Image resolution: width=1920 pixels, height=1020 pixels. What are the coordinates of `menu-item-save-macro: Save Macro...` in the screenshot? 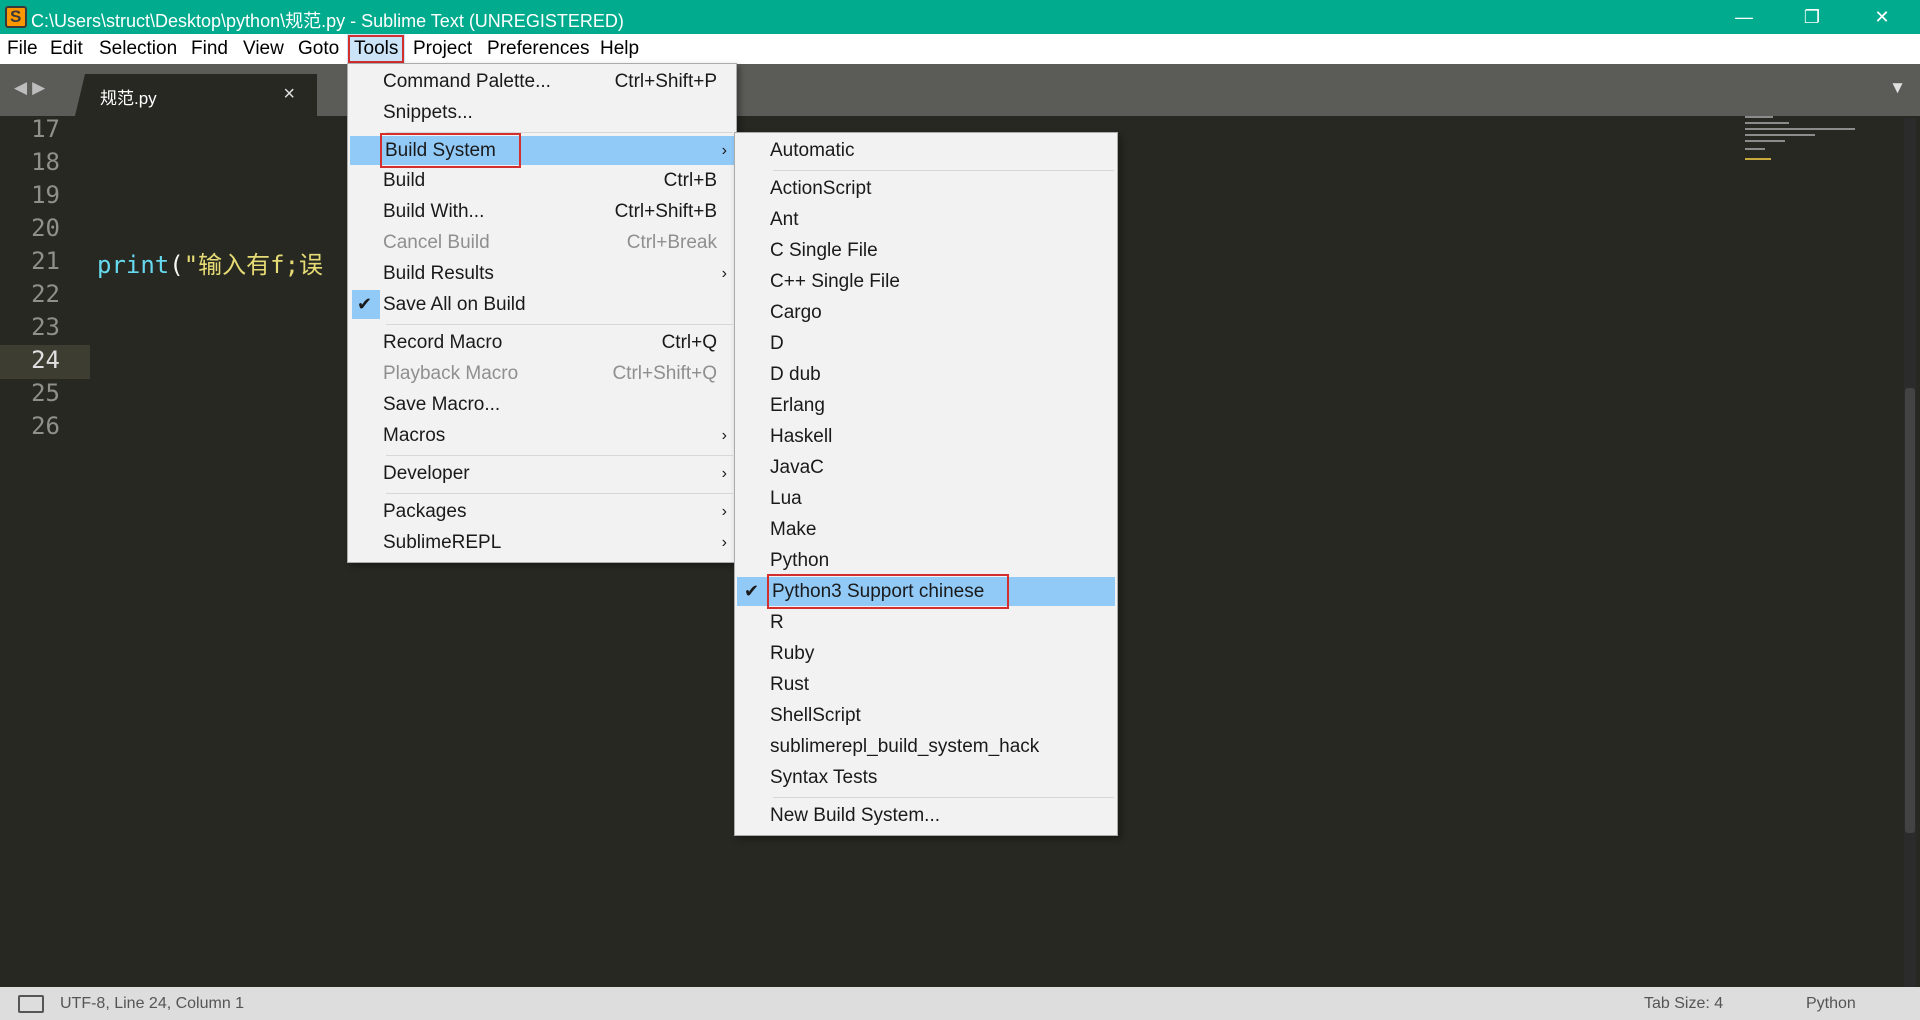 It's located at (542, 404).